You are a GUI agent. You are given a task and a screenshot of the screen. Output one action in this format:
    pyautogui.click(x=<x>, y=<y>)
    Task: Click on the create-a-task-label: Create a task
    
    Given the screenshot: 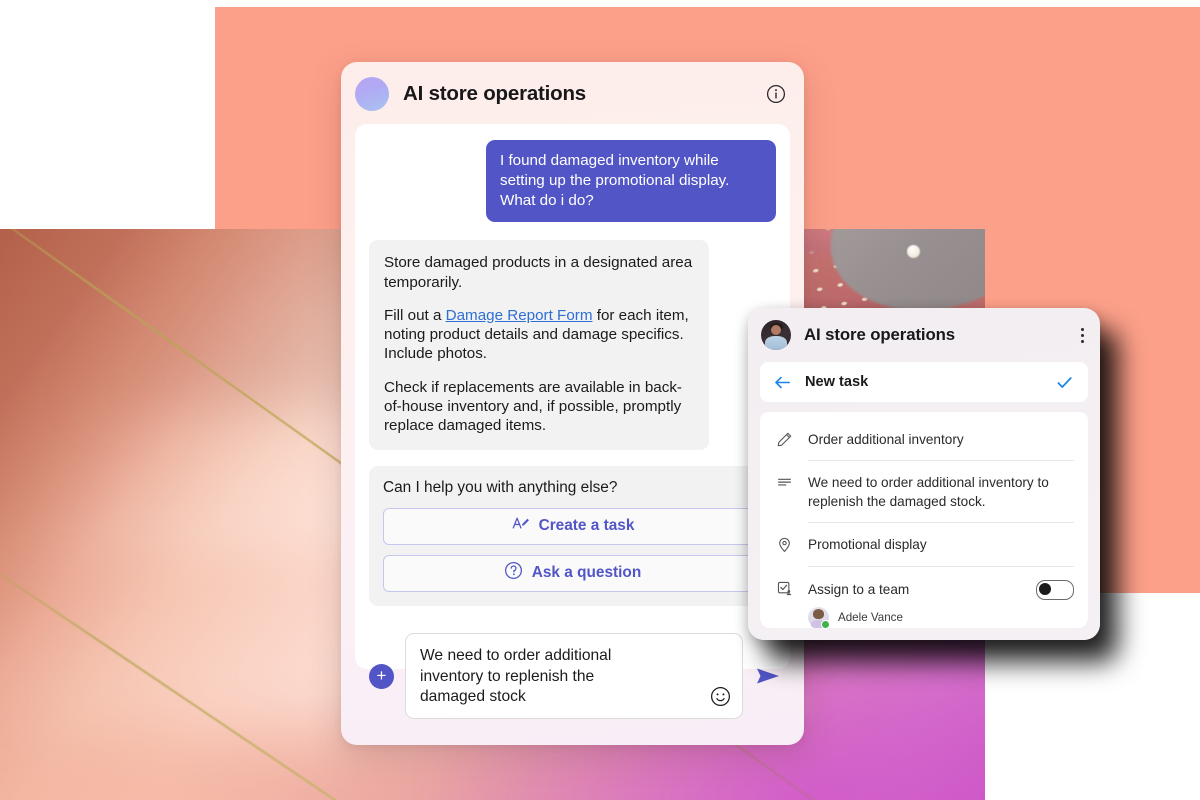 What is the action you would take?
    pyautogui.click(x=586, y=526)
    